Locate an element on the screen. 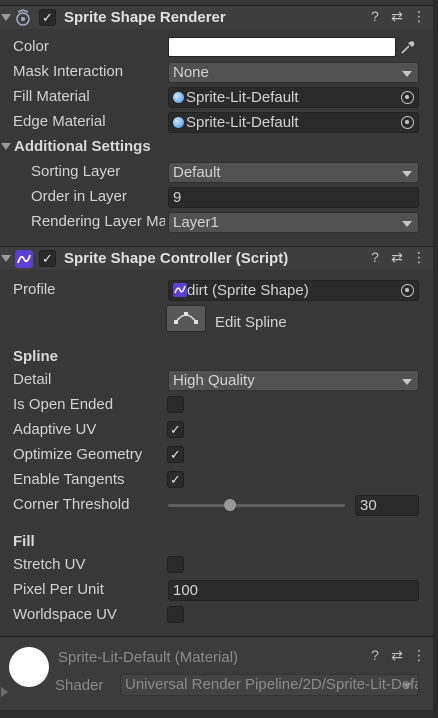 This screenshot has height=718, width=438. fill-material-field: Sprite-Lit-Default is located at coordinates (293, 97).